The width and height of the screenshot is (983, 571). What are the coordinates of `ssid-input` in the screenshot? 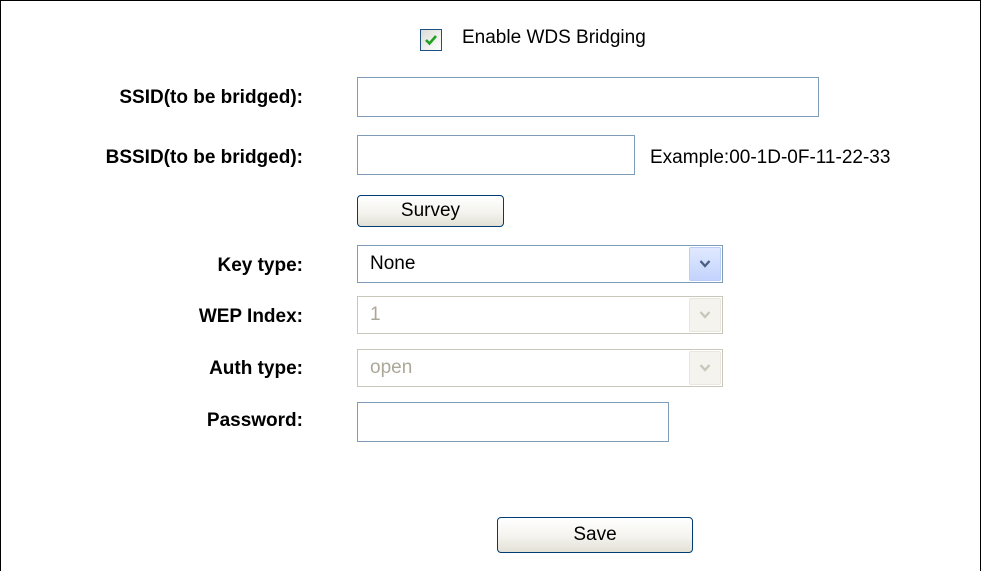 It's located at (588, 97).